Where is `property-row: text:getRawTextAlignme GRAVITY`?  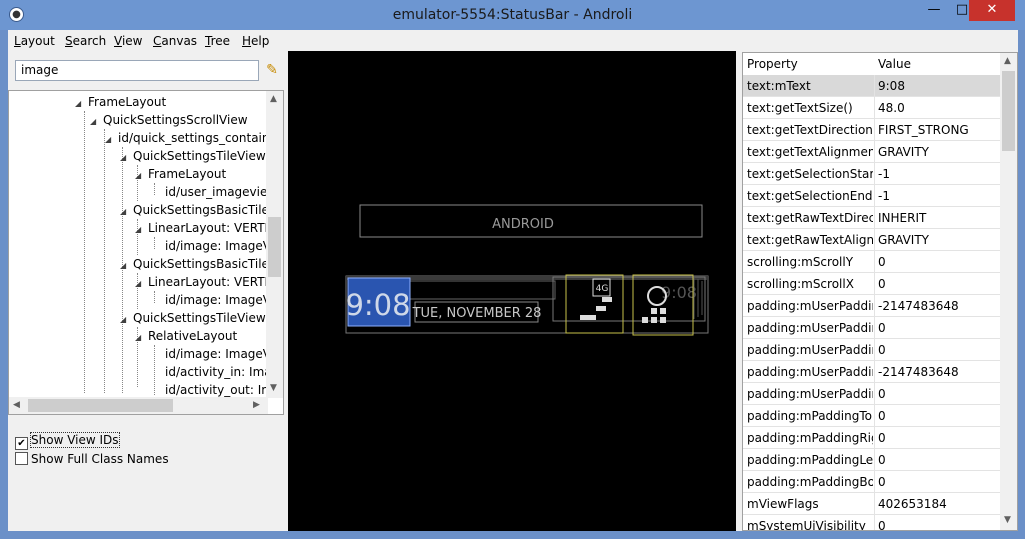 property-row: text:getRawTextAlignme GRAVITY is located at coordinates (871, 240).